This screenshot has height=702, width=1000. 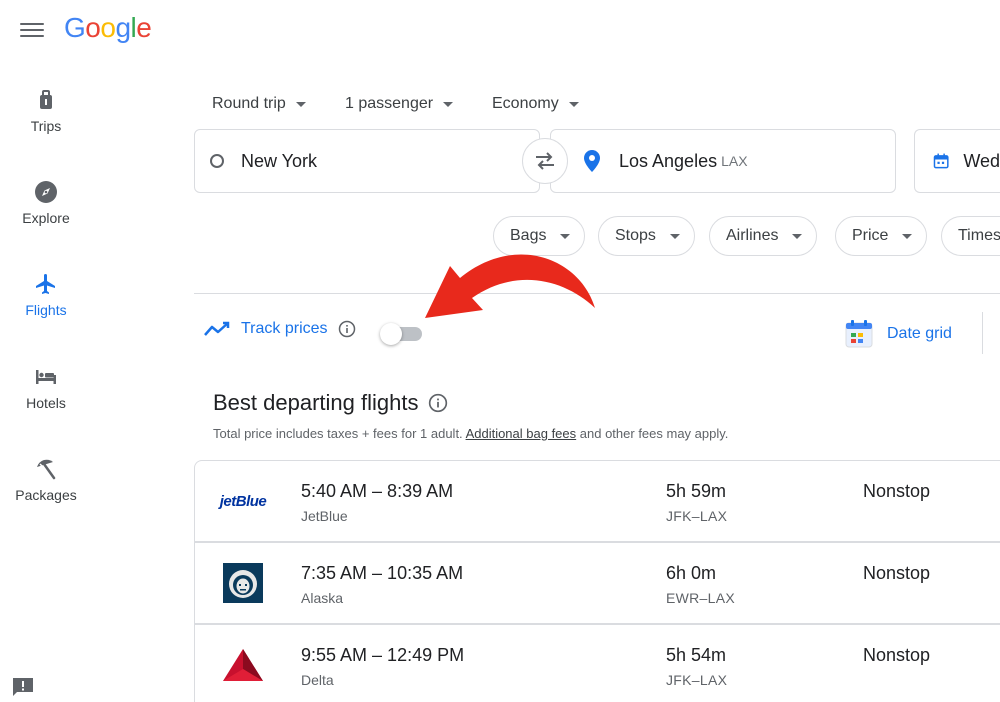 What do you see at coordinates (982, 333) in the screenshot?
I see `vertical-divider` at bounding box center [982, 333].